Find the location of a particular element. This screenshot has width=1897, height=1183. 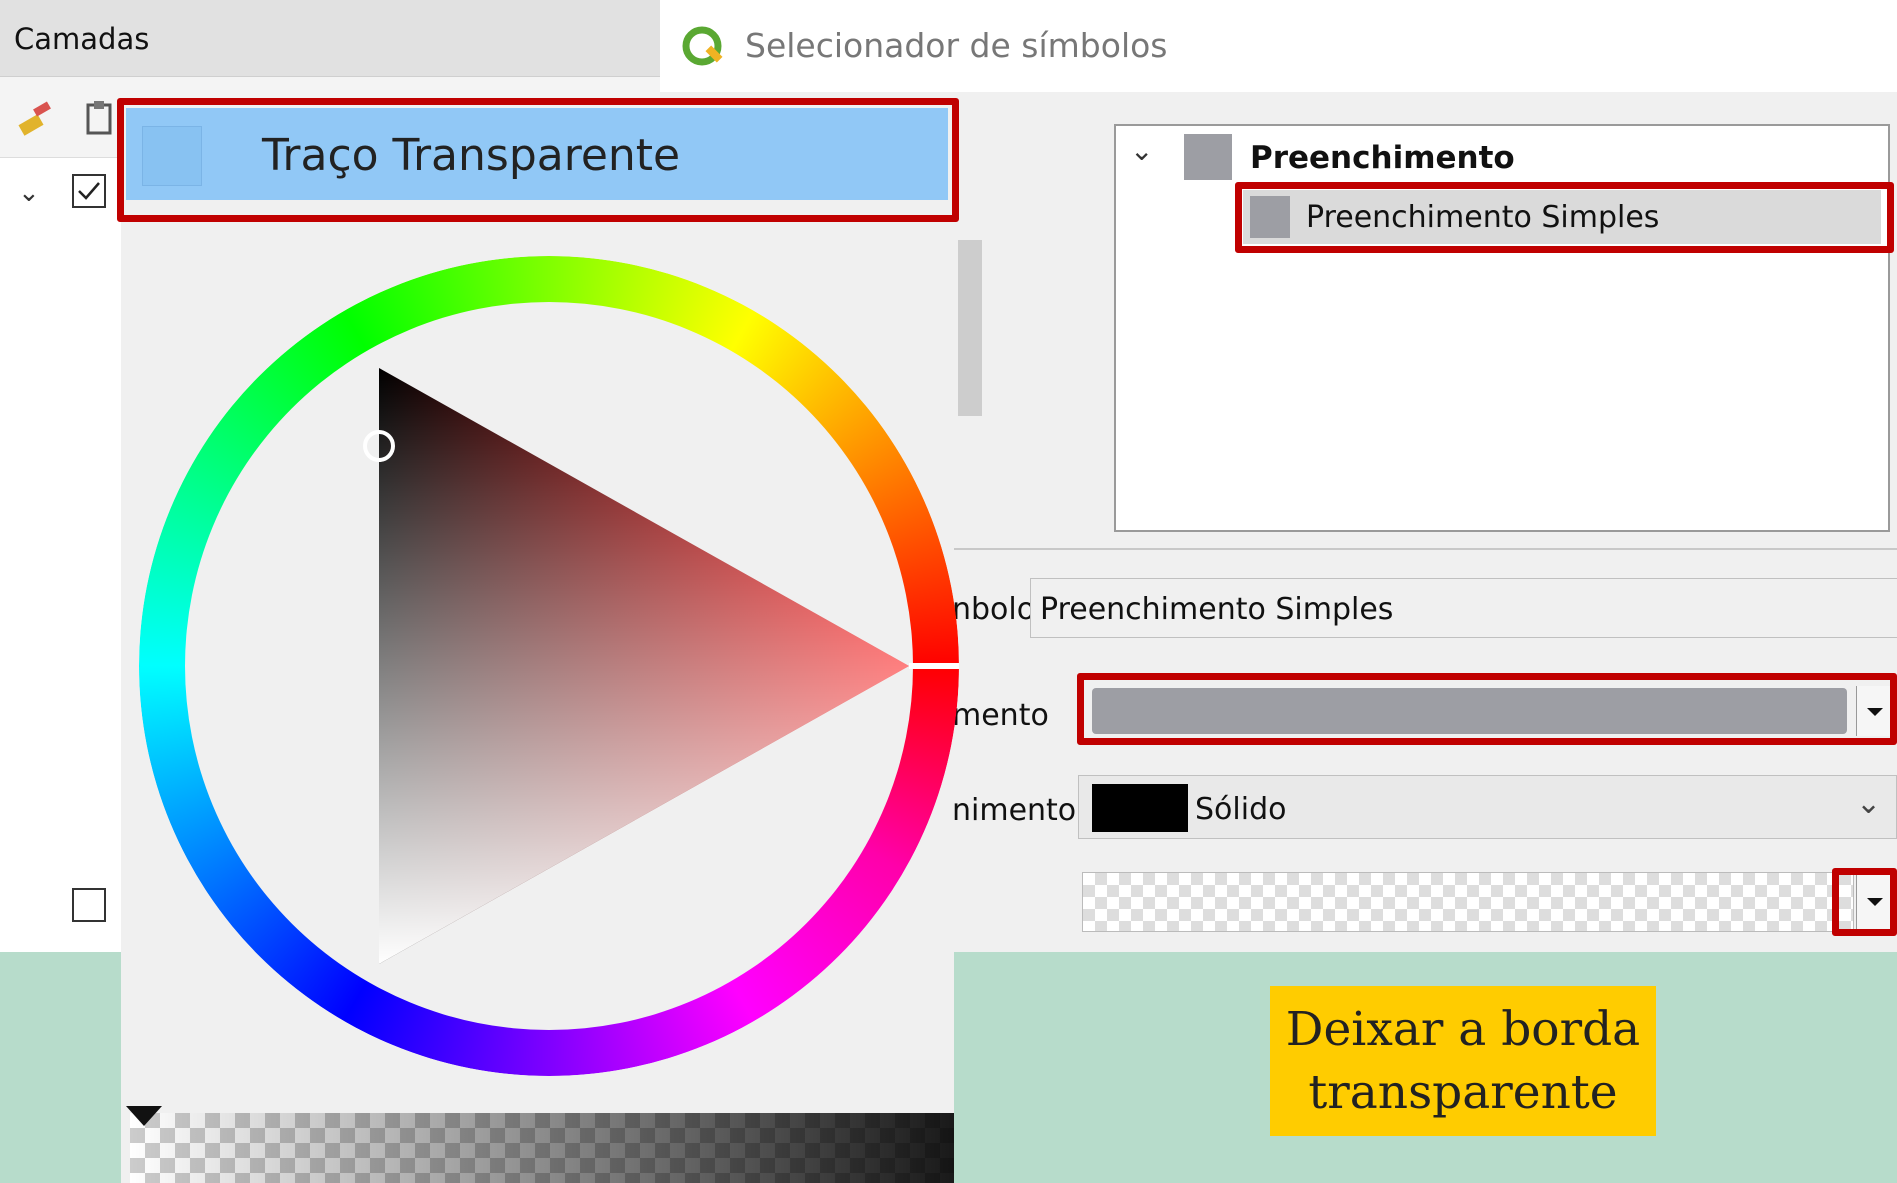

layer-visibility-checkbox is located at coordinates (89, 191).